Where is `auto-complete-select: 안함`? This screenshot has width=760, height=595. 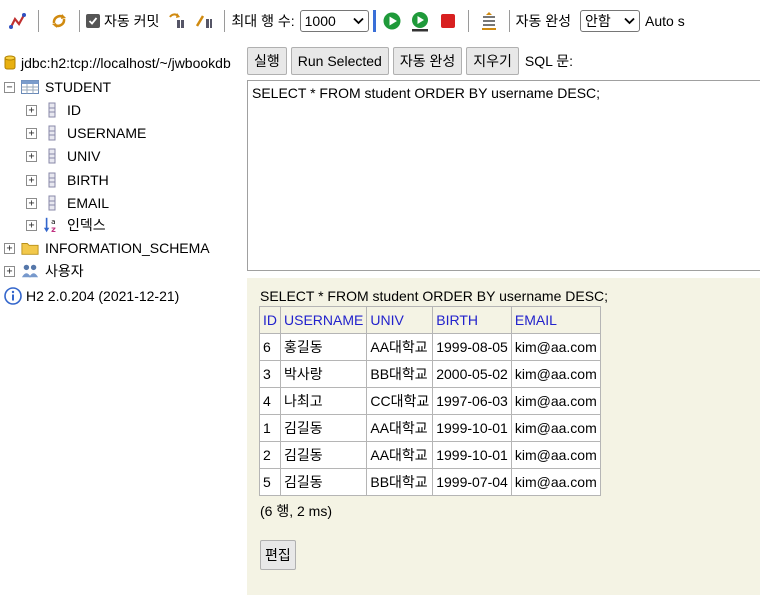 auto-complete-select: 안함 is located at coordinates (610, 21).